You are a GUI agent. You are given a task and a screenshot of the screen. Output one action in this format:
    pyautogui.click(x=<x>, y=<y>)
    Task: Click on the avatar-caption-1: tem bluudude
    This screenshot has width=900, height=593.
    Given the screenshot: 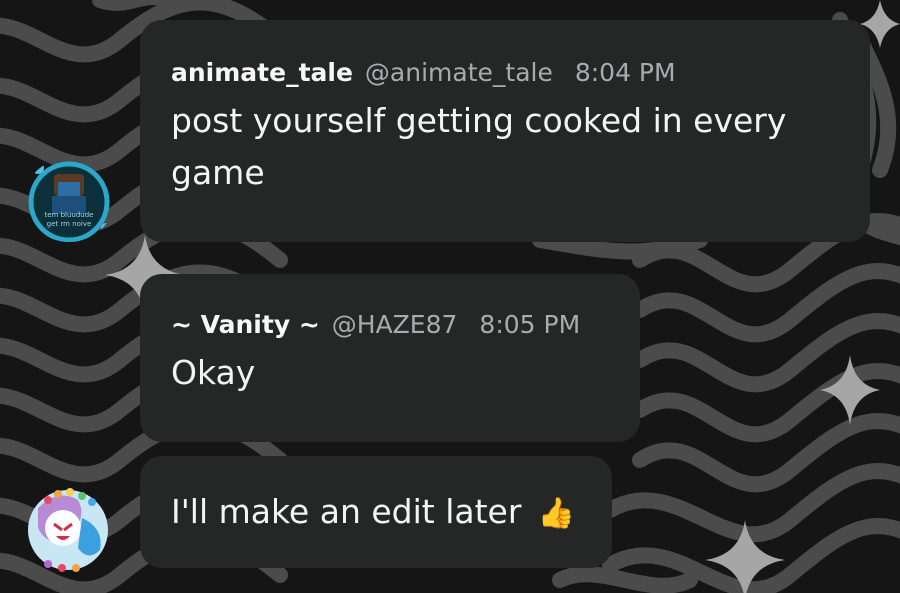 What is the action you would take?
    pyautogui.click(x=69, y=215)
    